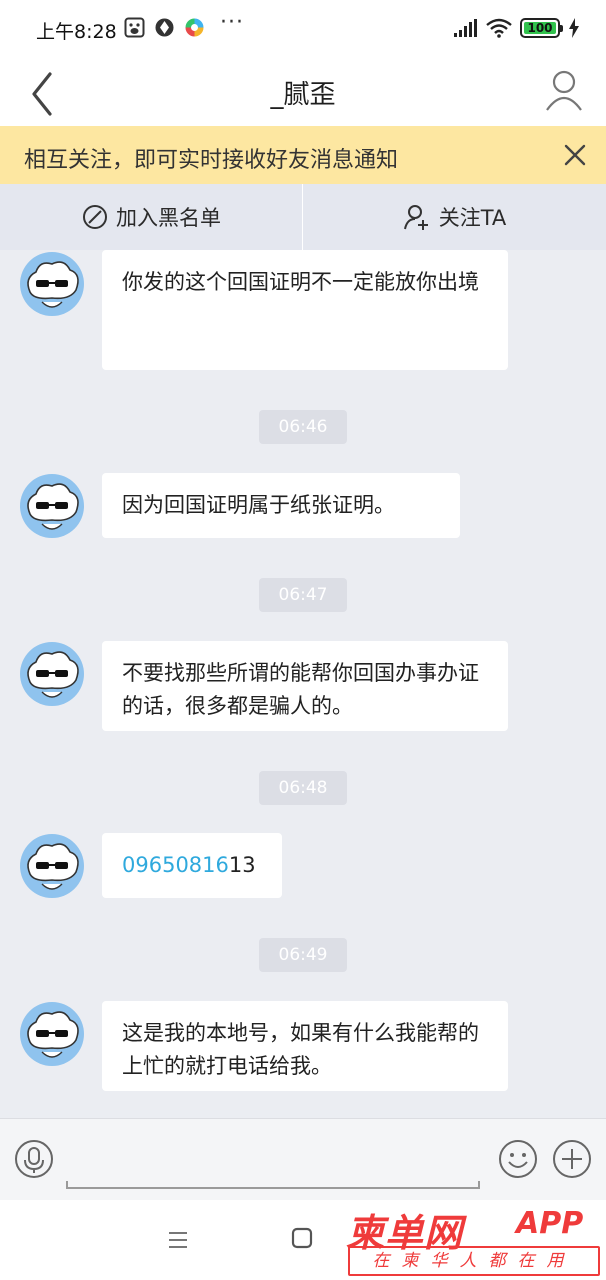  What do you see at coordinates (258, 505) in the screenshot?
I see `message-text: 因为回国证明属于纸张证明。` at bounding box center [258, 505].